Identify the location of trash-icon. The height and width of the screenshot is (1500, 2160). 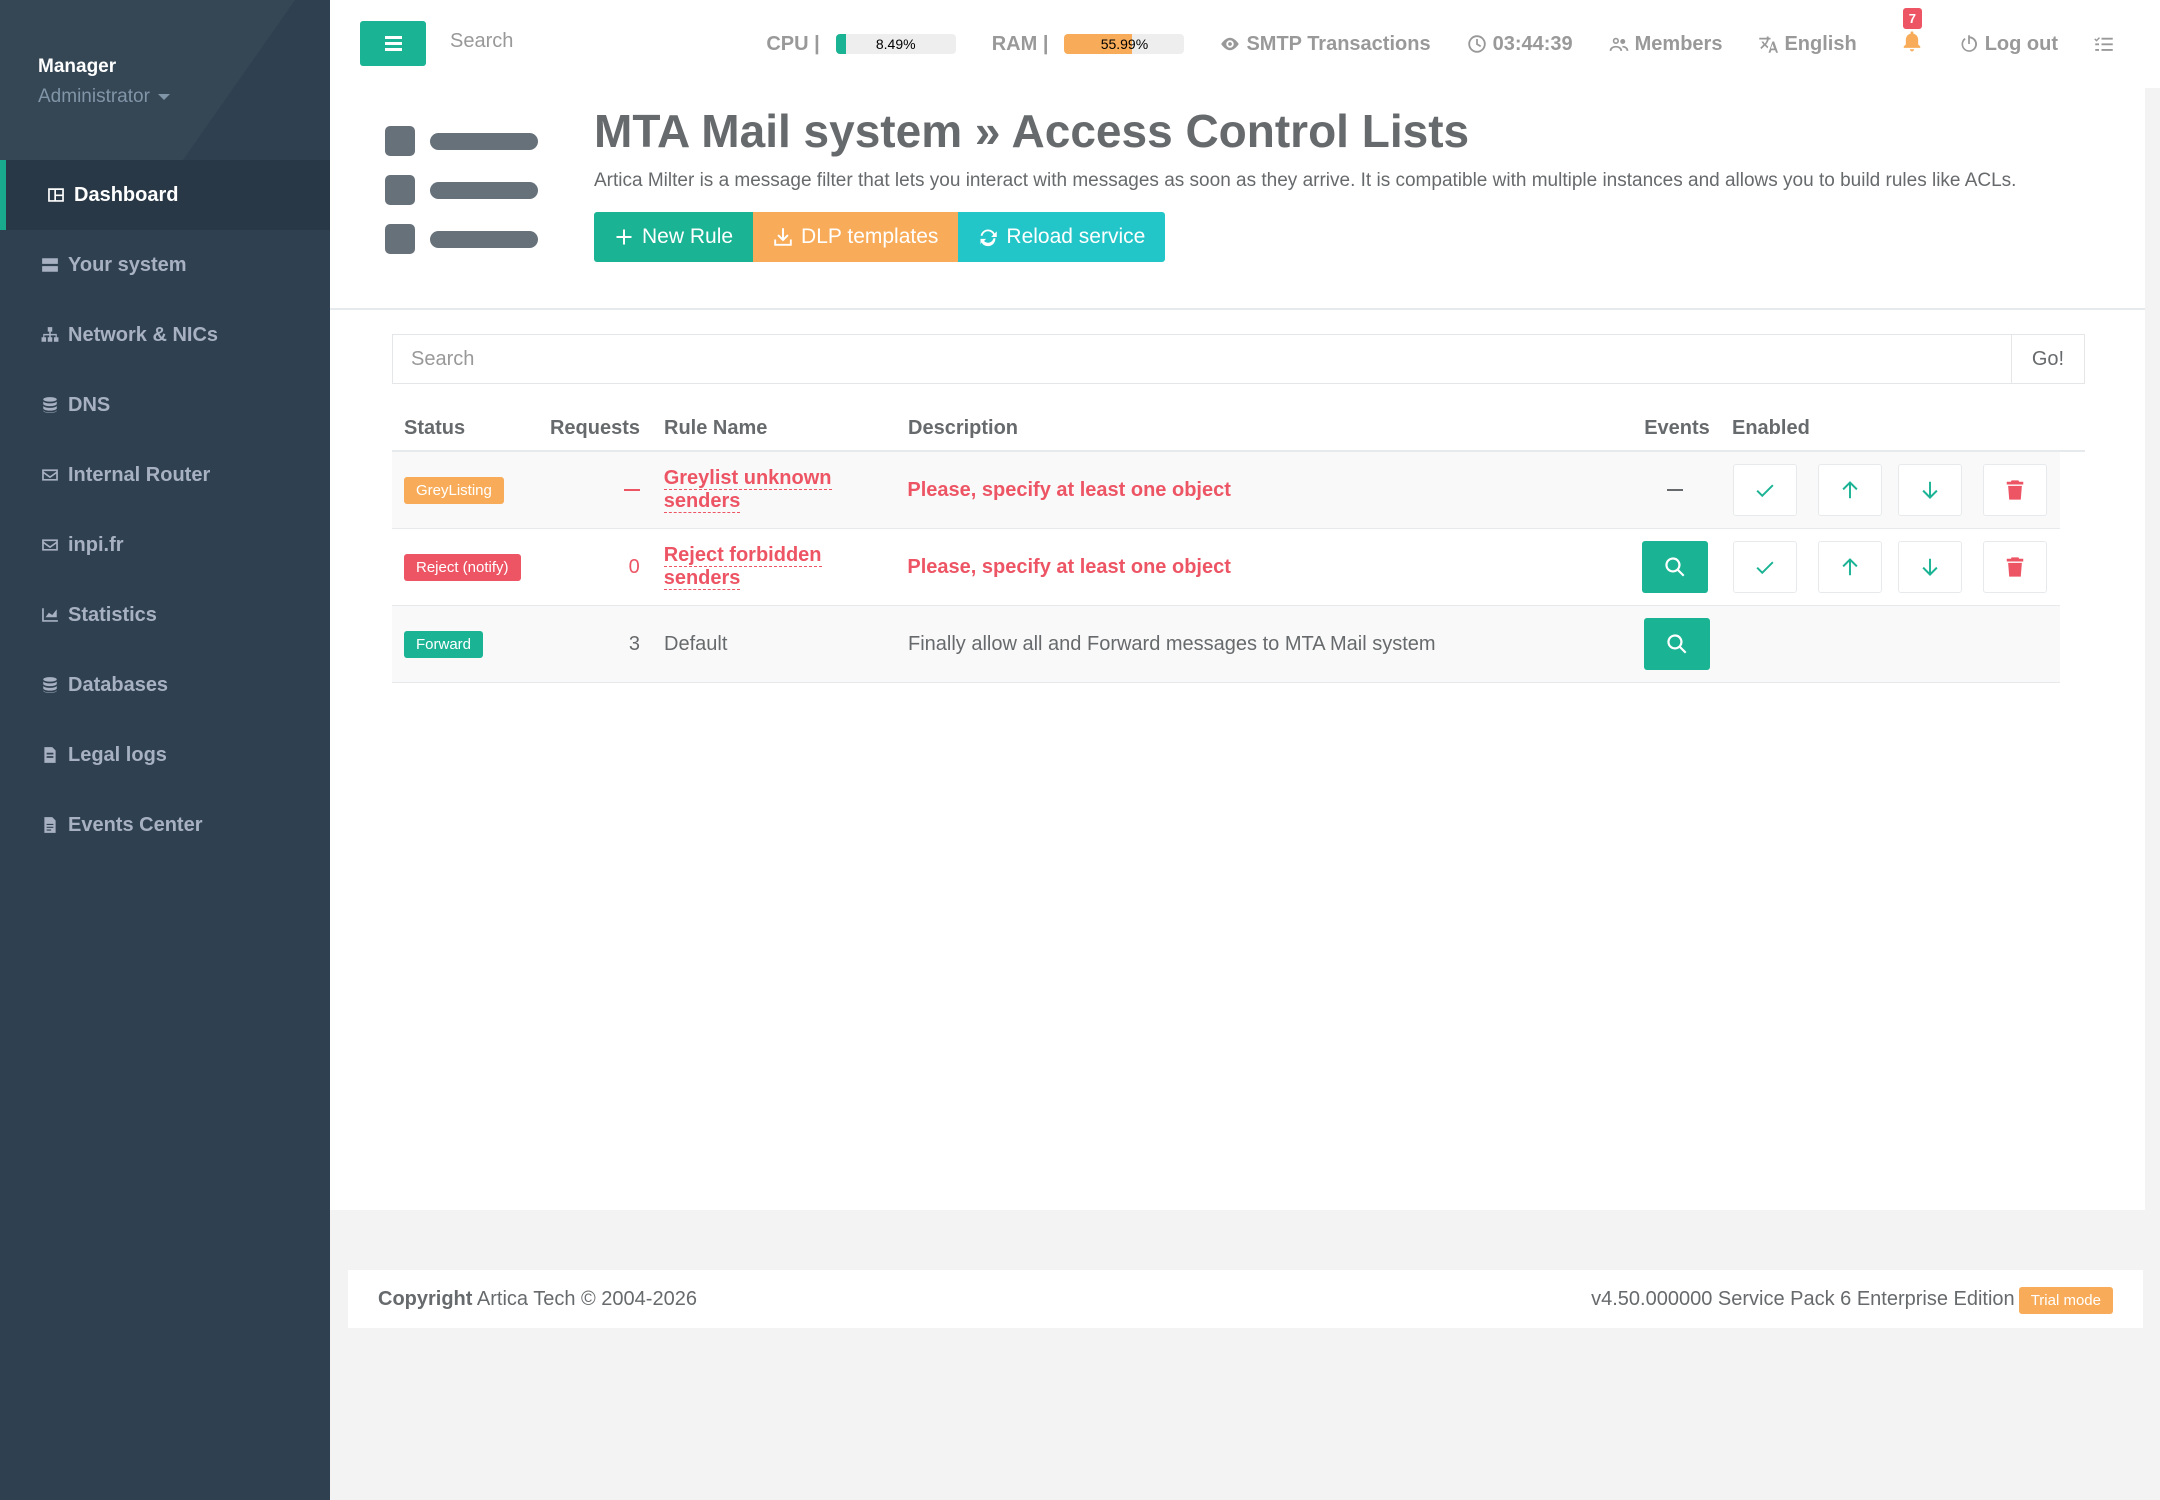
(2015, 567).